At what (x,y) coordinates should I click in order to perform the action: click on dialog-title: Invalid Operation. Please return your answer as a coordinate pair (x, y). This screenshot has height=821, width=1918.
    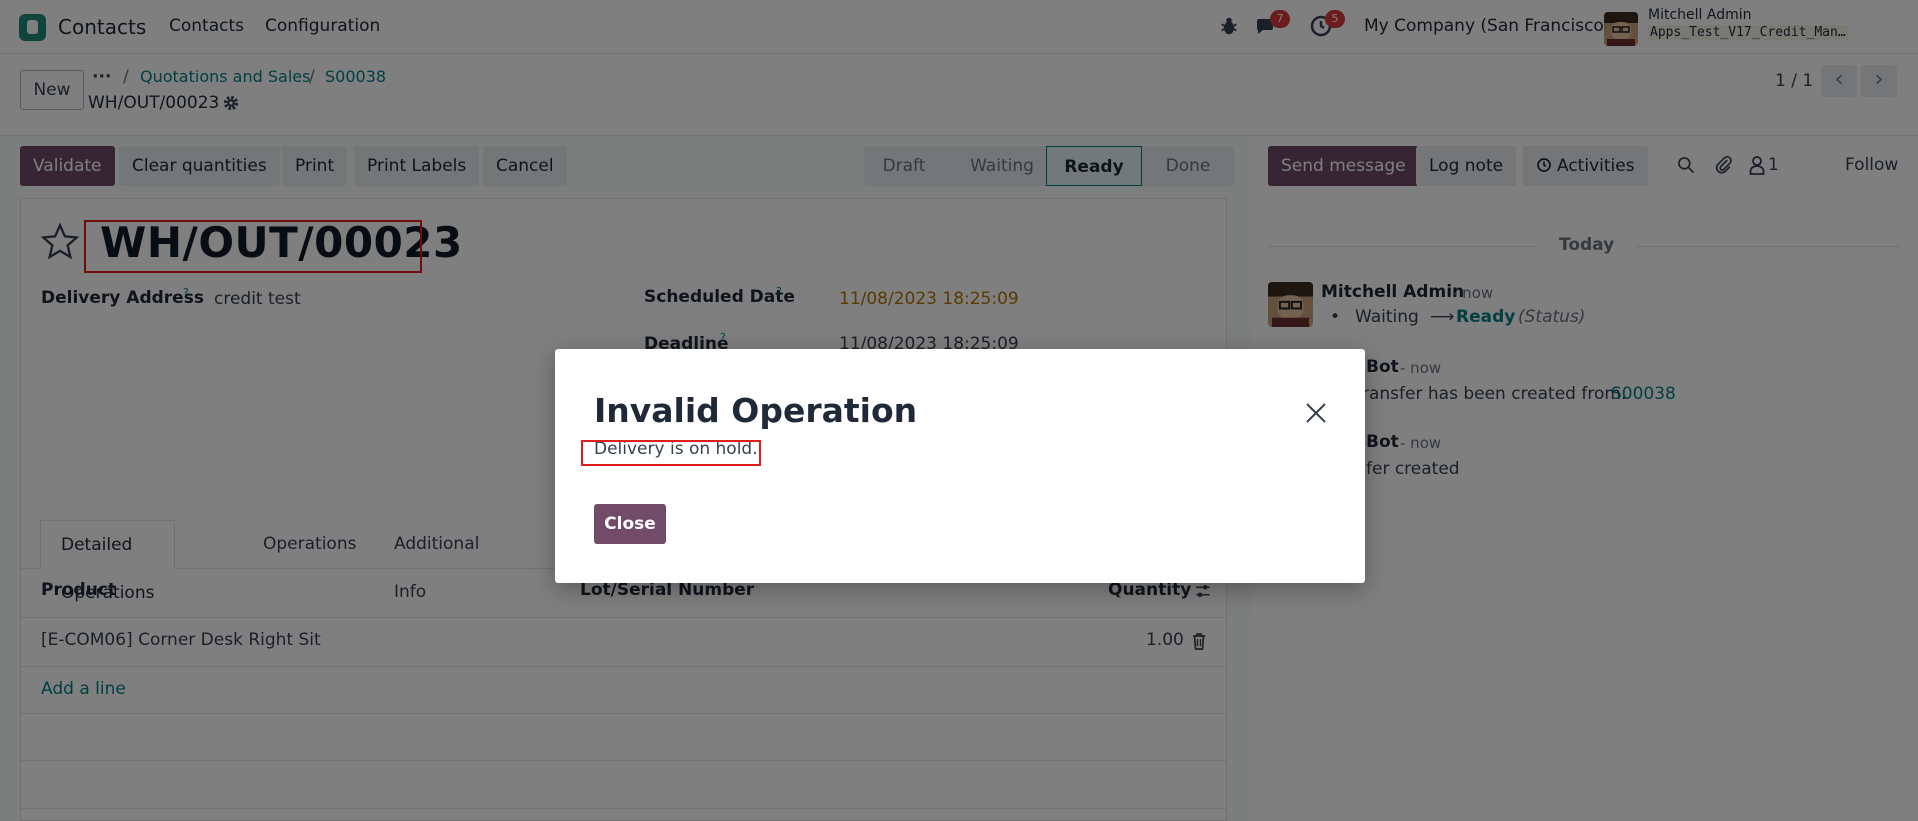
    Looking at the image, I should click on (756, 410).